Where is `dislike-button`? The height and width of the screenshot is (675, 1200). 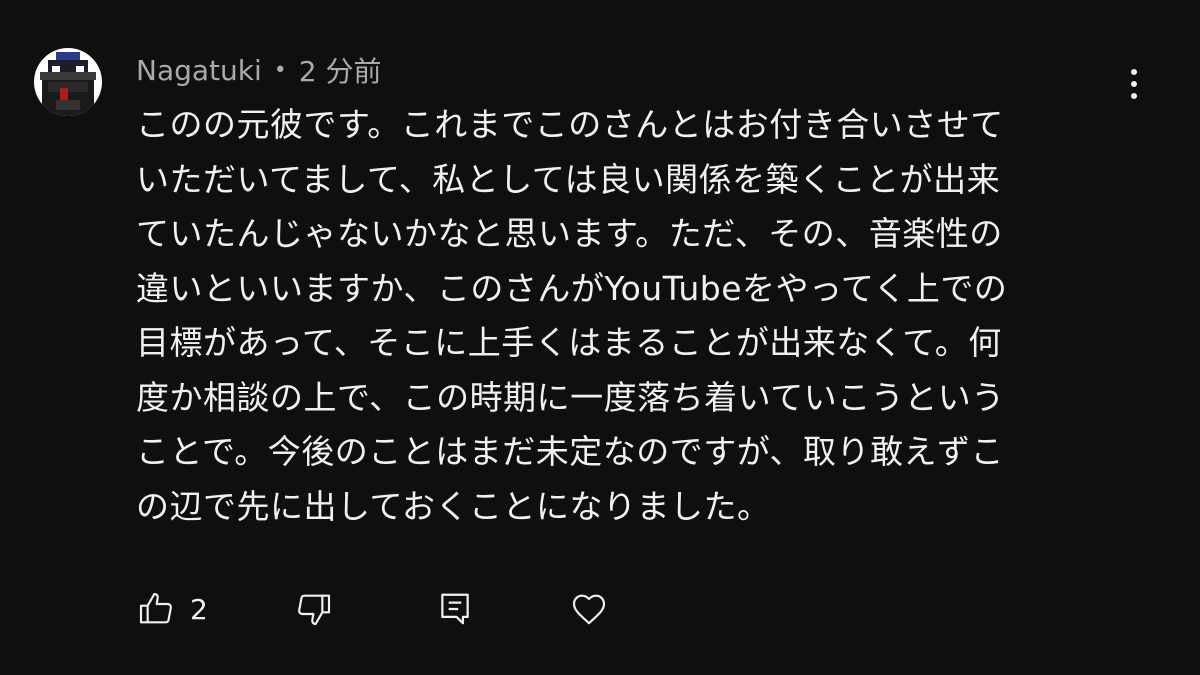 dislike-button is located at coordinates (314, 609).